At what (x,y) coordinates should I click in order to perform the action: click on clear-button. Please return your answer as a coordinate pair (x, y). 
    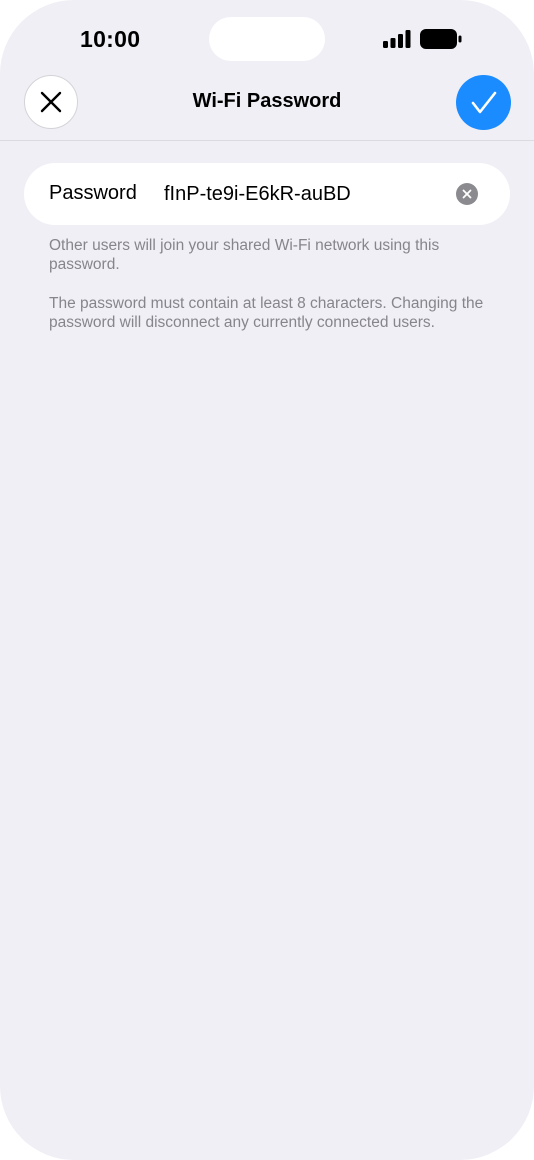
    Looking at the image, I should click on (467, 194).